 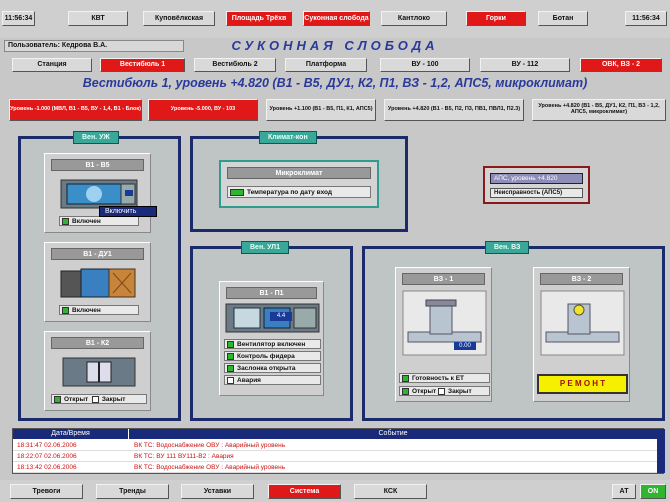 What do you see at coordinates (624, 491) in the screenshot?
I see `bottom-code: АТ` at bounding box center [624, 491].